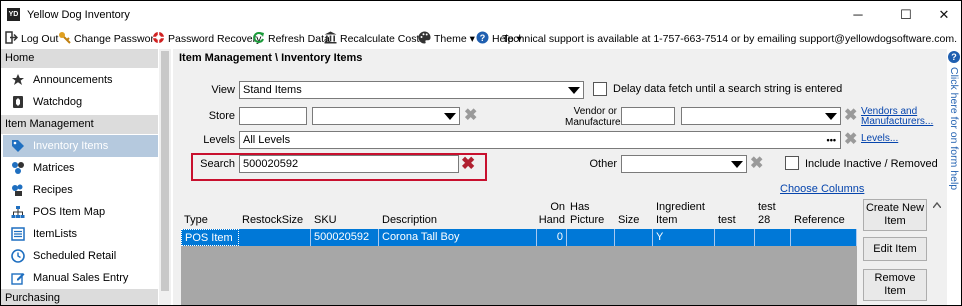 The height and width of the screenshot is (306, 962). Describe the element at coordinates (330, 37) in the screenshot. I see `bank-icon` at that location.